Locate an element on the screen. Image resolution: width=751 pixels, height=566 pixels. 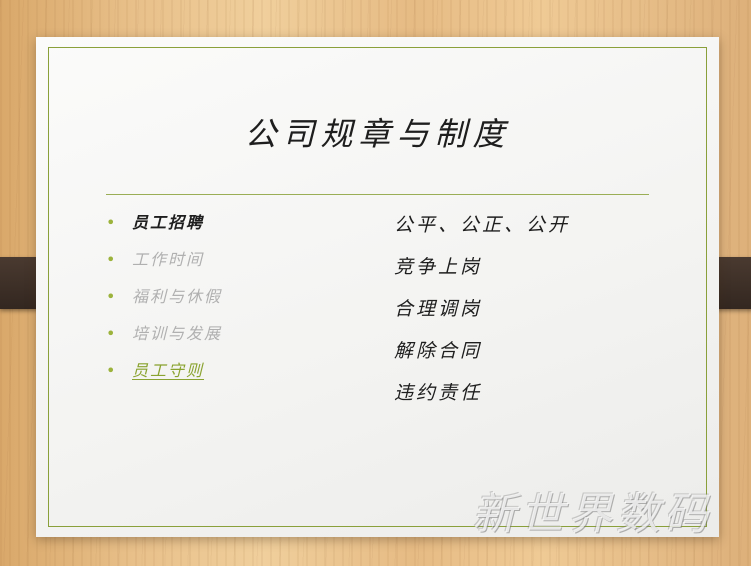
detail-item: 合理调岗 is located at coordinates (438, 309).